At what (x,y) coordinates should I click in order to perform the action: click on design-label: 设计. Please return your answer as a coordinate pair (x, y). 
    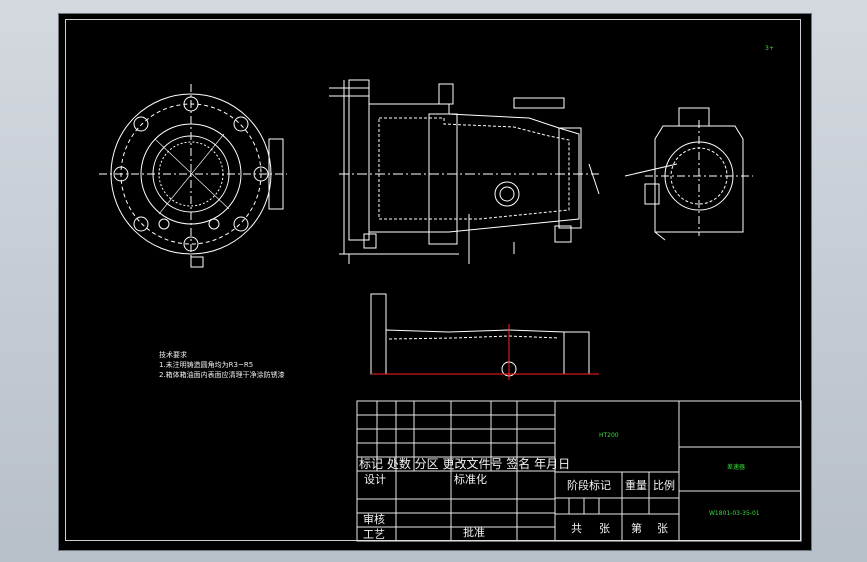
    Looking at the image, I should click on (375, 479).